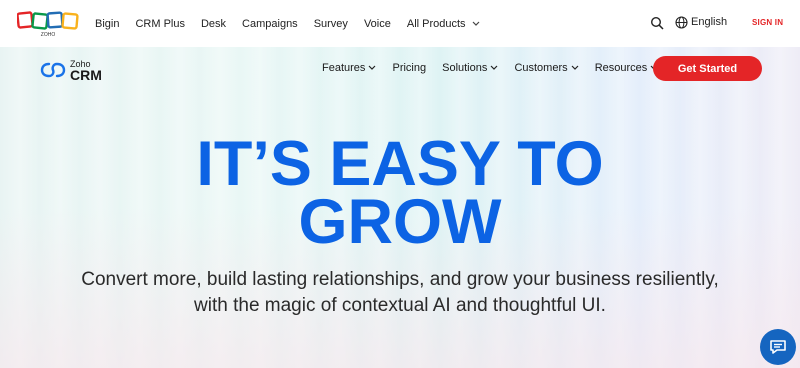 This screenshot has height=368, width=800. Describe the element at coordinates (465, 68) in the screenshot. I see `nav-solutions-label: Solutions` at that location.